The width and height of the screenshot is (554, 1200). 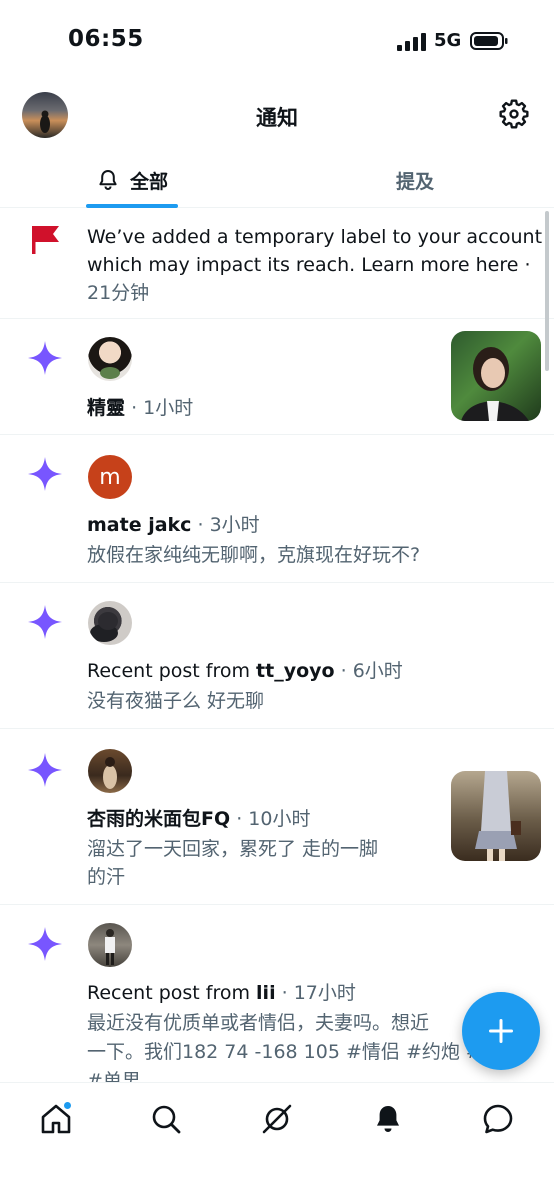 What do you see at coordinates (106, 39) in the screenshot?
I see `status-time: 06:55` at bounding box center [106, 39].